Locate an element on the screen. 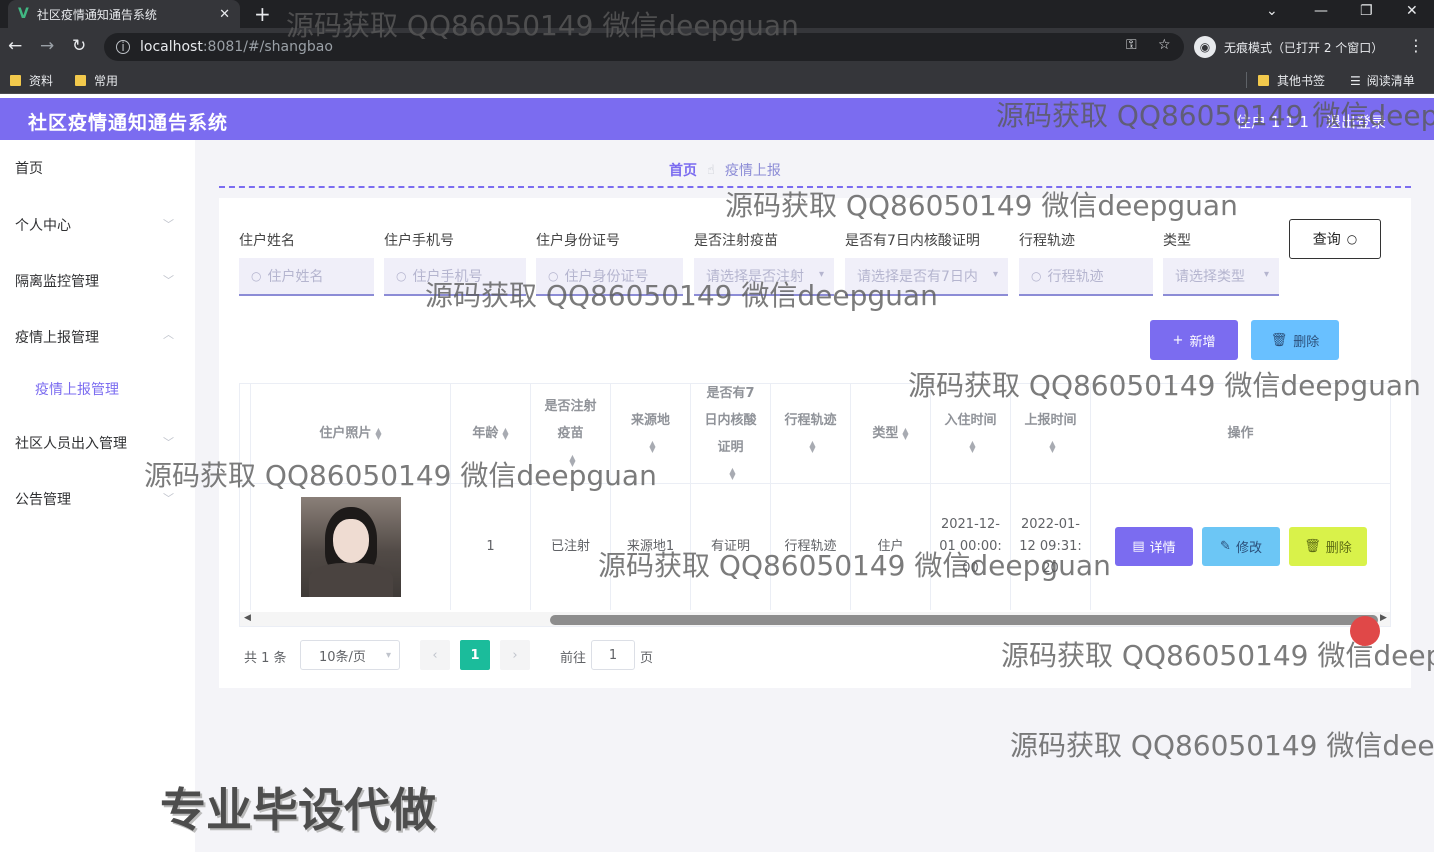  vue-logo-icon: V is located at coordinates (23, 14).